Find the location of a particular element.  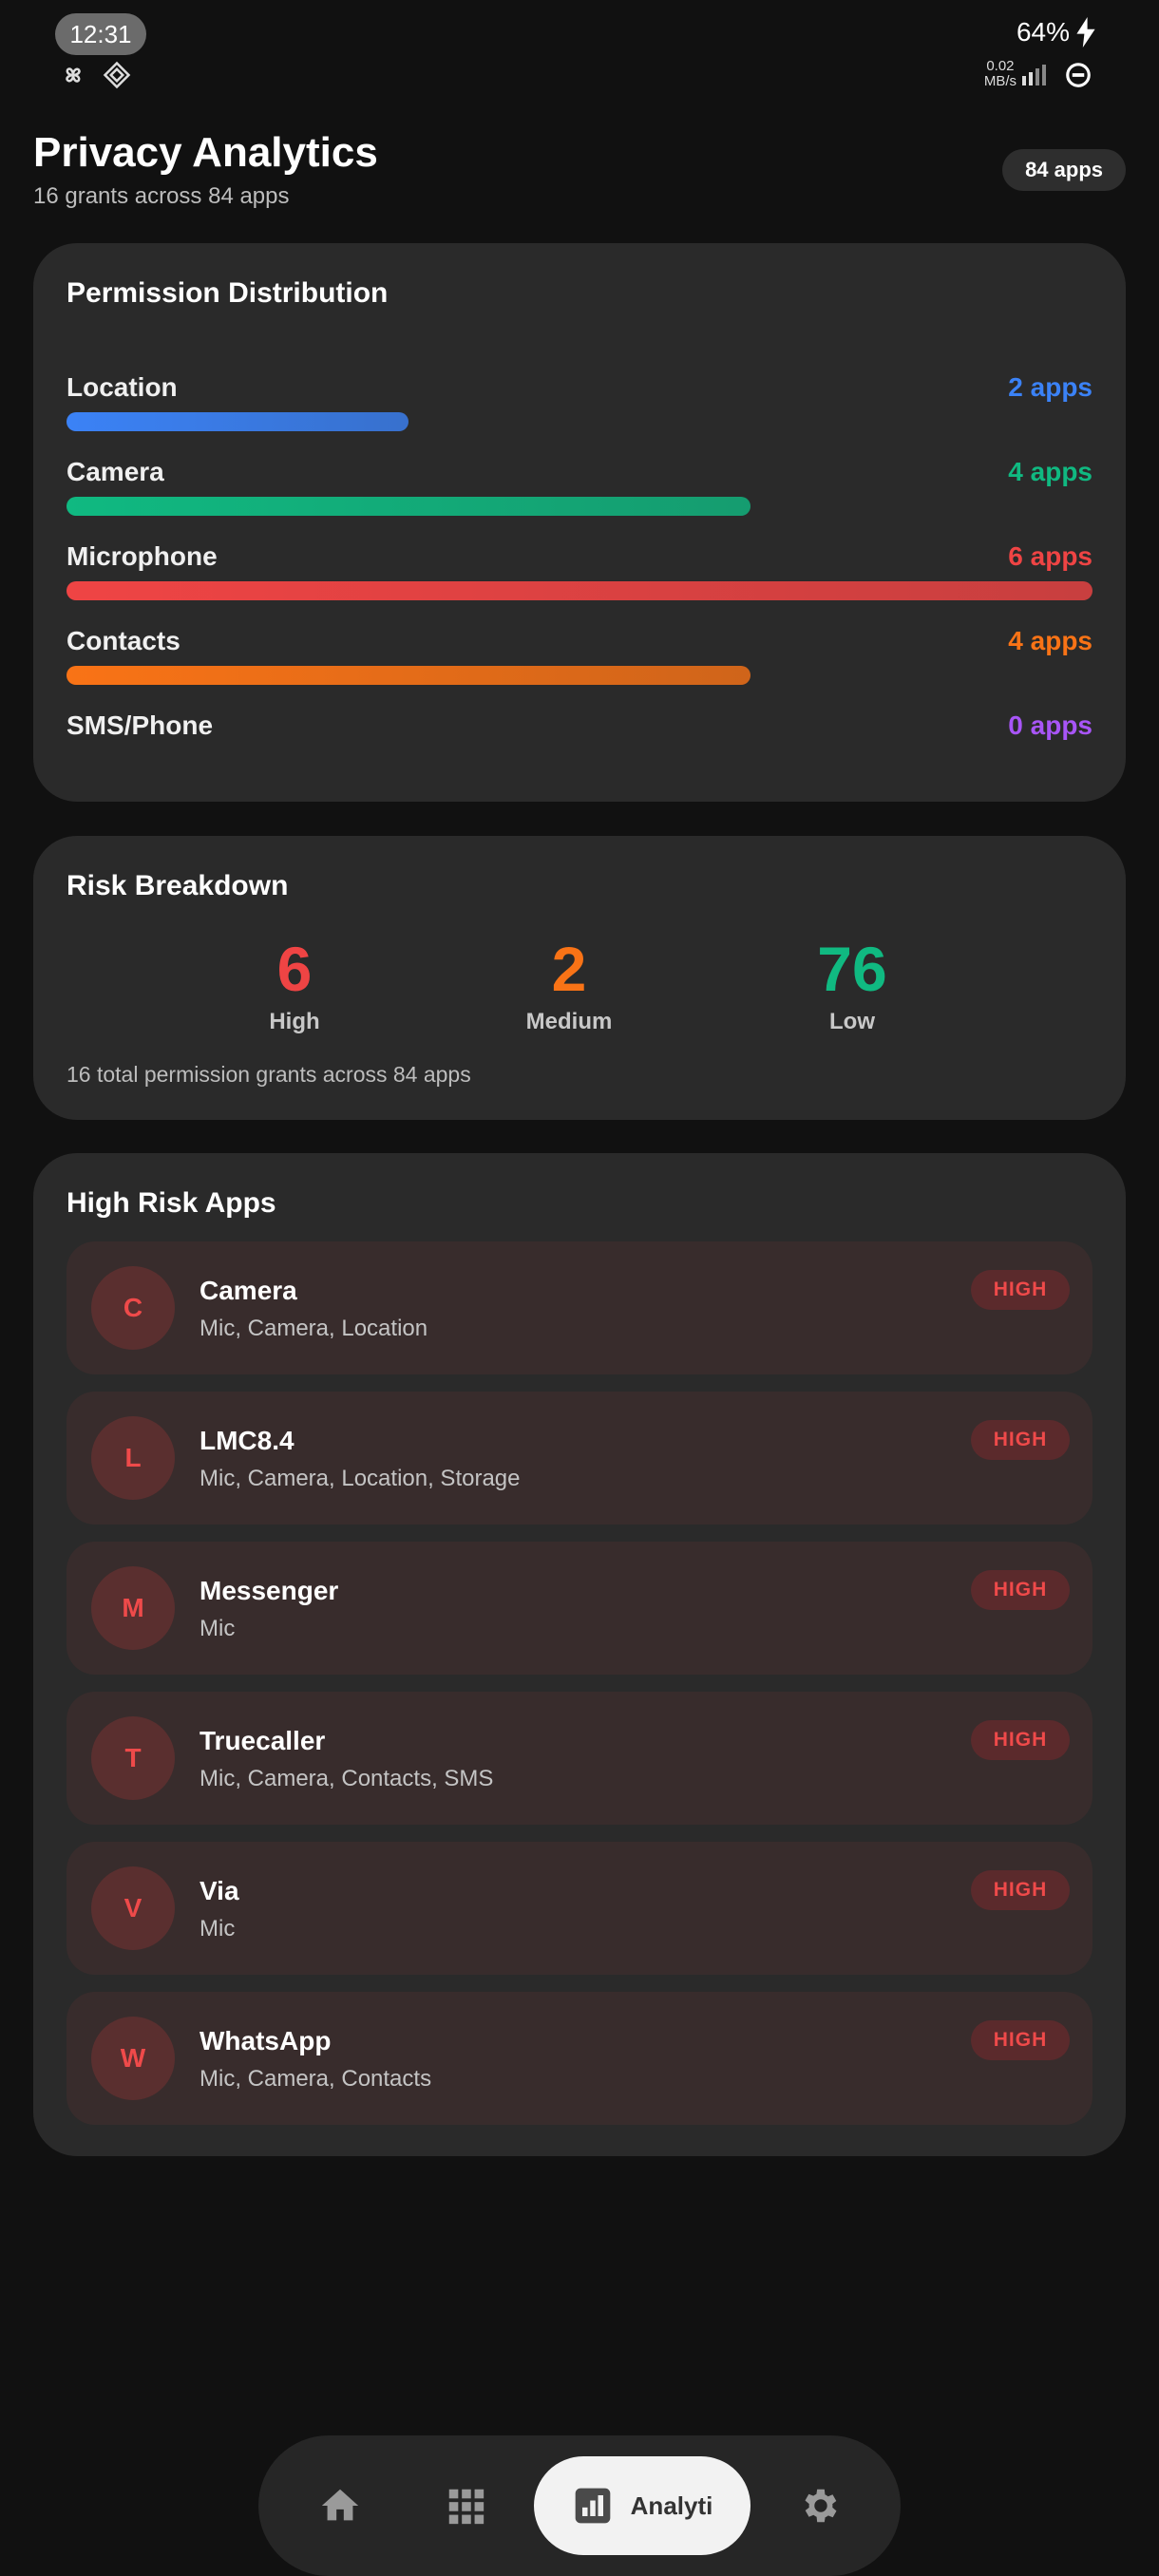

permission-label: Contacts is located at coordinates (123, 640).